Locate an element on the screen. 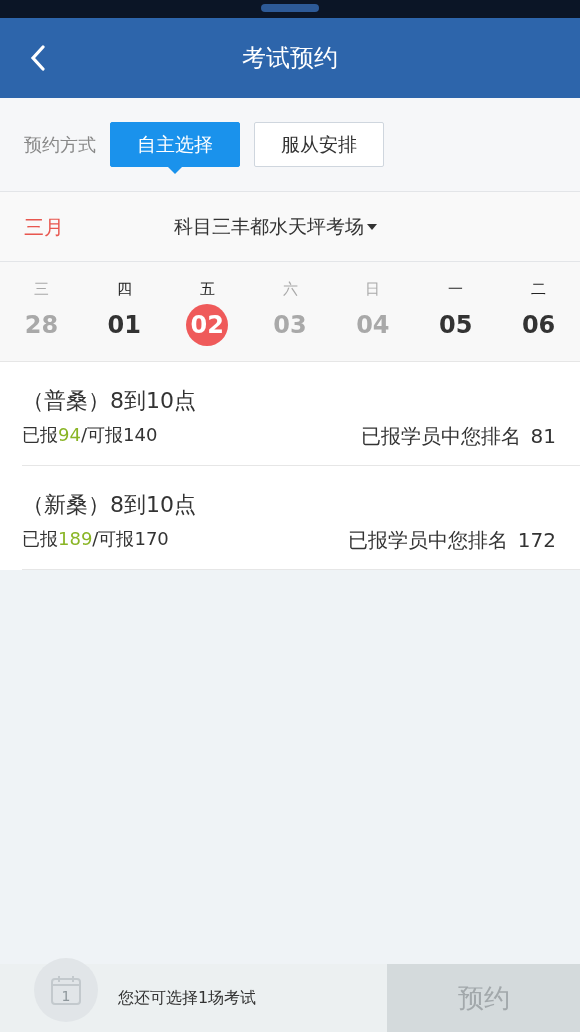 The height and width of the screenshot is (1032, 580). rank-text: 已报学员中您排名 81 is located at coordinates (458, 436).